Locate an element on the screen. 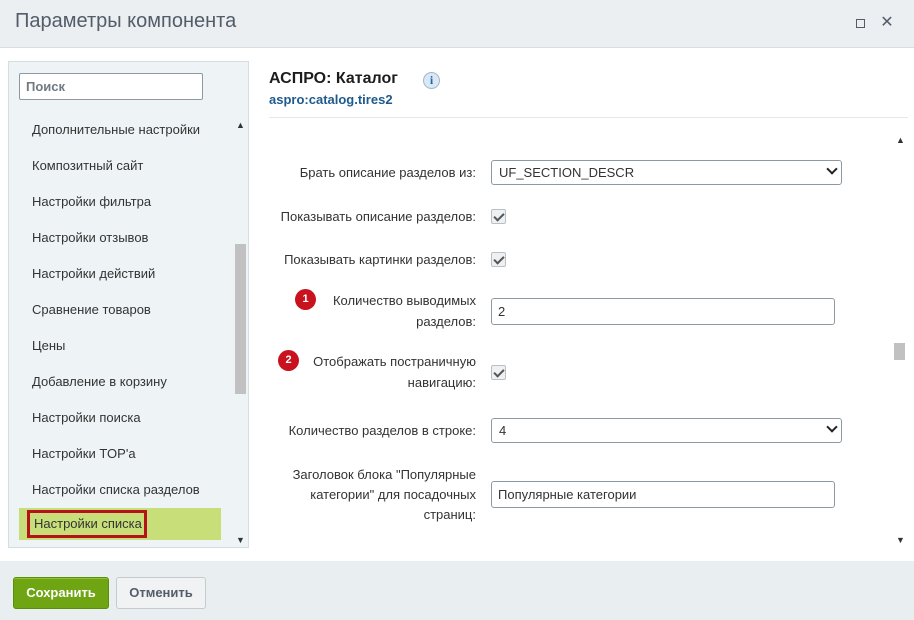  sidebar-item-composite-site: Композитный сайт is located at coordinates (131, 166).